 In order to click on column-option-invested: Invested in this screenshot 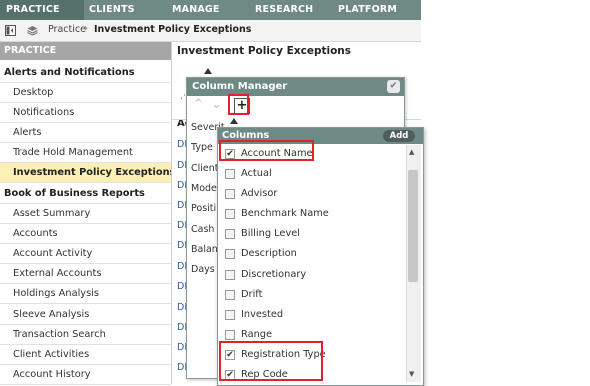, I will do `click(311, 315)`.